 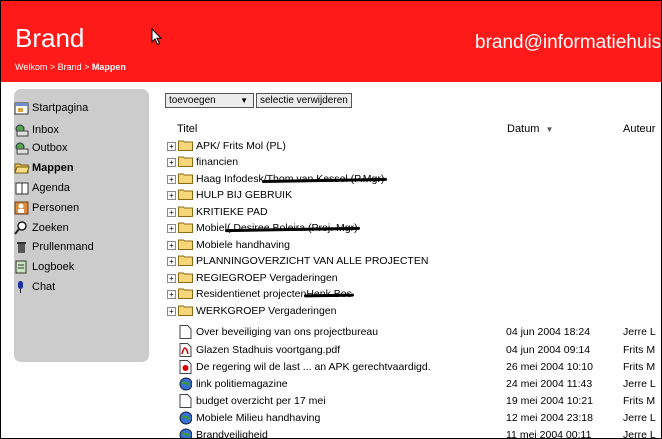 I want to click on folder-name: WERKGROEP Vergaderingen, so click(x=266, y=311).